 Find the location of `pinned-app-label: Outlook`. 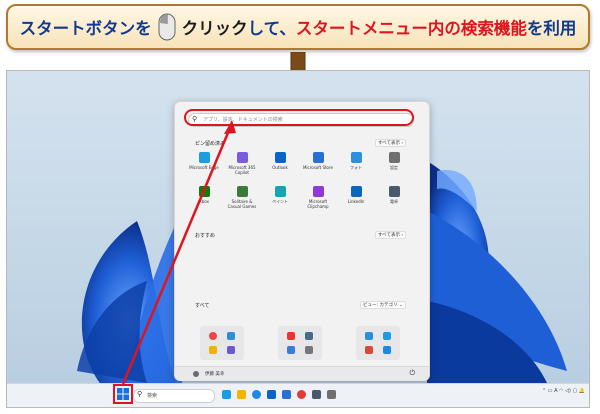

pinned-app-label: Outlook is located at coordinates (280, 167).